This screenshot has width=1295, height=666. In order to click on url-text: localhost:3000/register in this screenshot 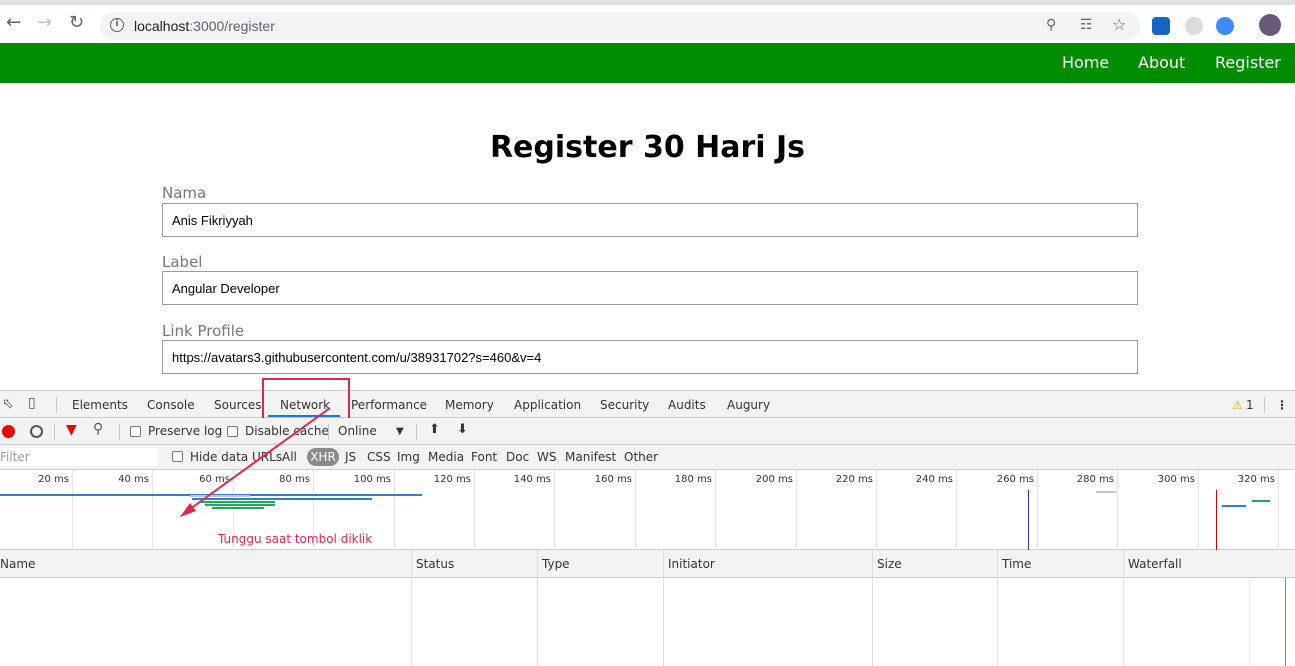, I will do `click(204, 26)`.